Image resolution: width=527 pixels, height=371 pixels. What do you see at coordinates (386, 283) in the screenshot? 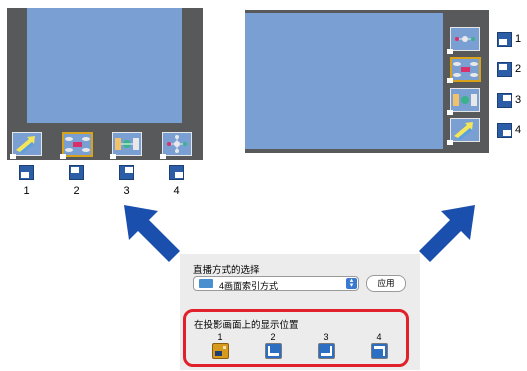
I see `apply-button: 应用` at bounding box center [386, 283].